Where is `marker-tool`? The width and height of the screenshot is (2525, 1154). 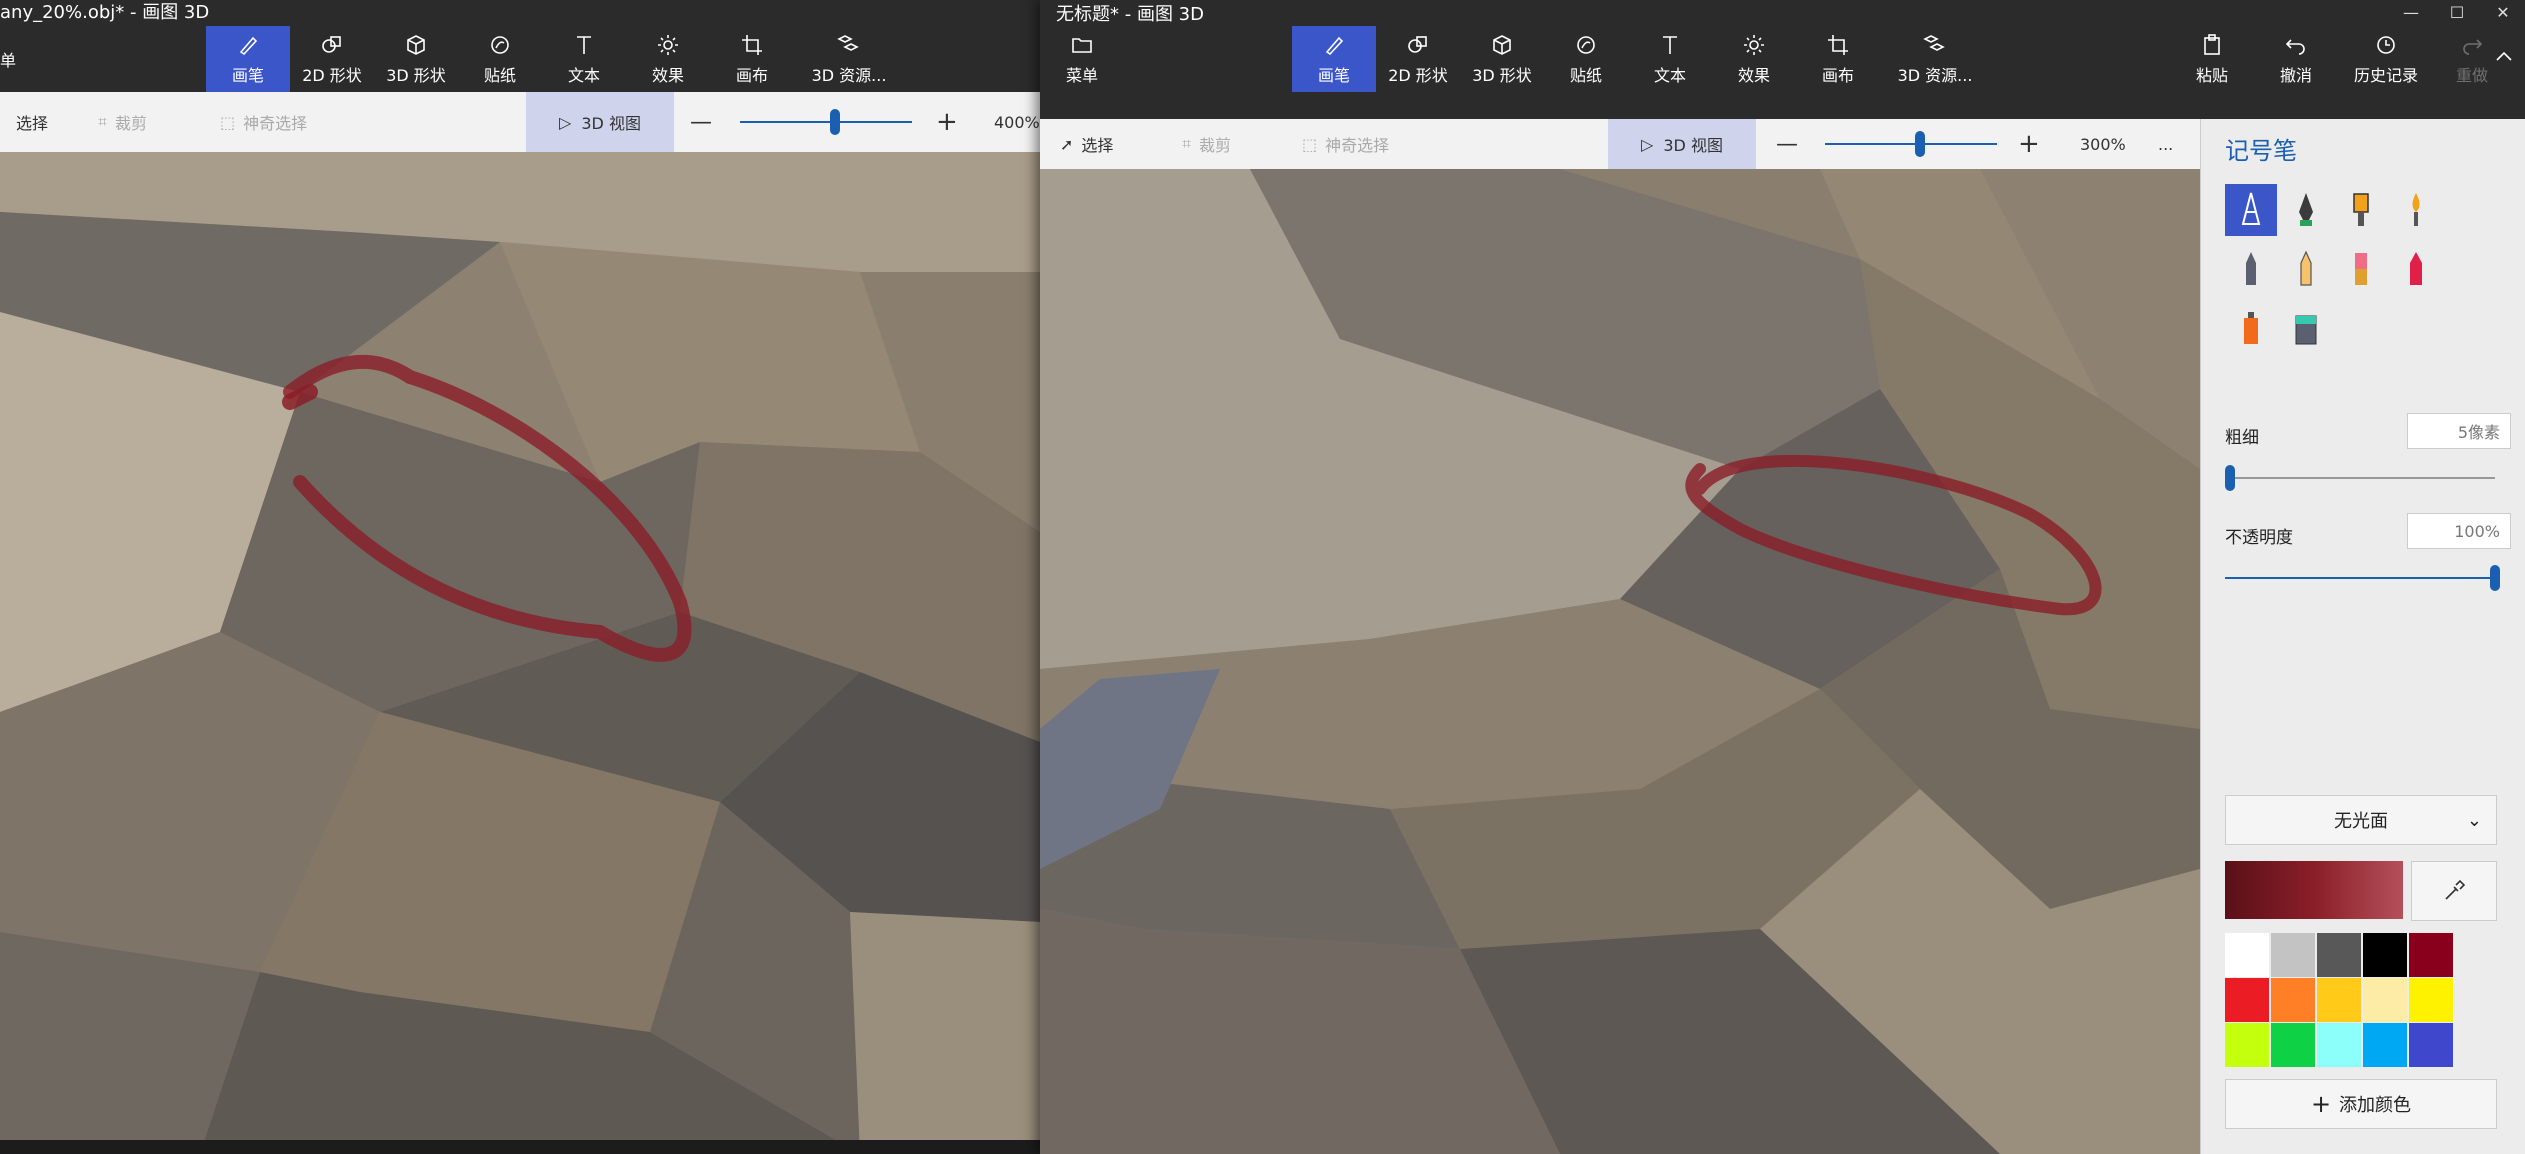
marker-tool is located at coordinates (2251, 210).